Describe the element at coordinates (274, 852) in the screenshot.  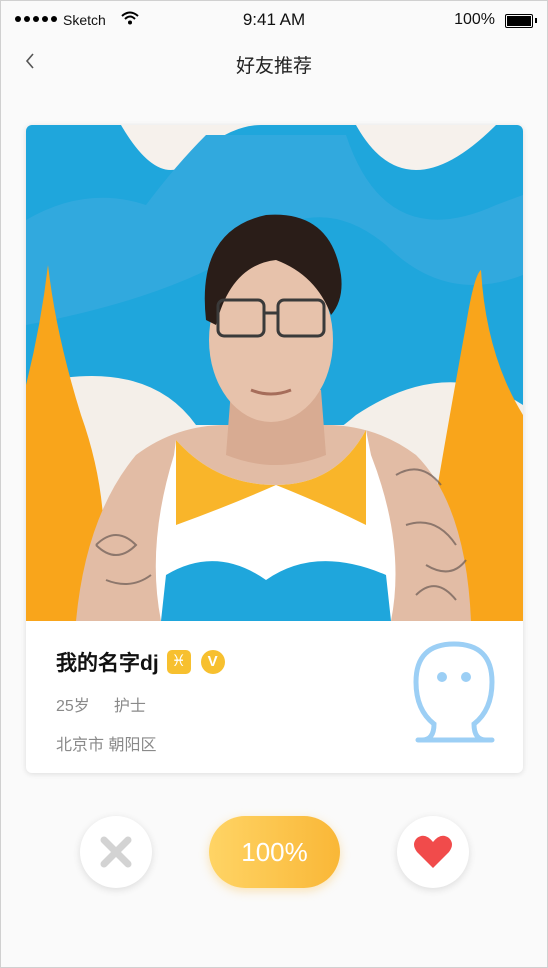
I see `match-button: 100%` at that location.